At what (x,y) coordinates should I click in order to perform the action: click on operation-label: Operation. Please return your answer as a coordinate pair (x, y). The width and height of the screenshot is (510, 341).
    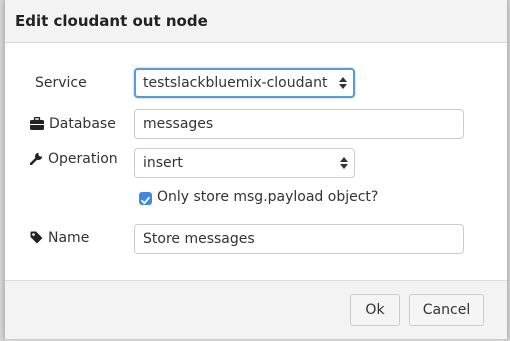
    Looking at the image, I should click on (73, 159).